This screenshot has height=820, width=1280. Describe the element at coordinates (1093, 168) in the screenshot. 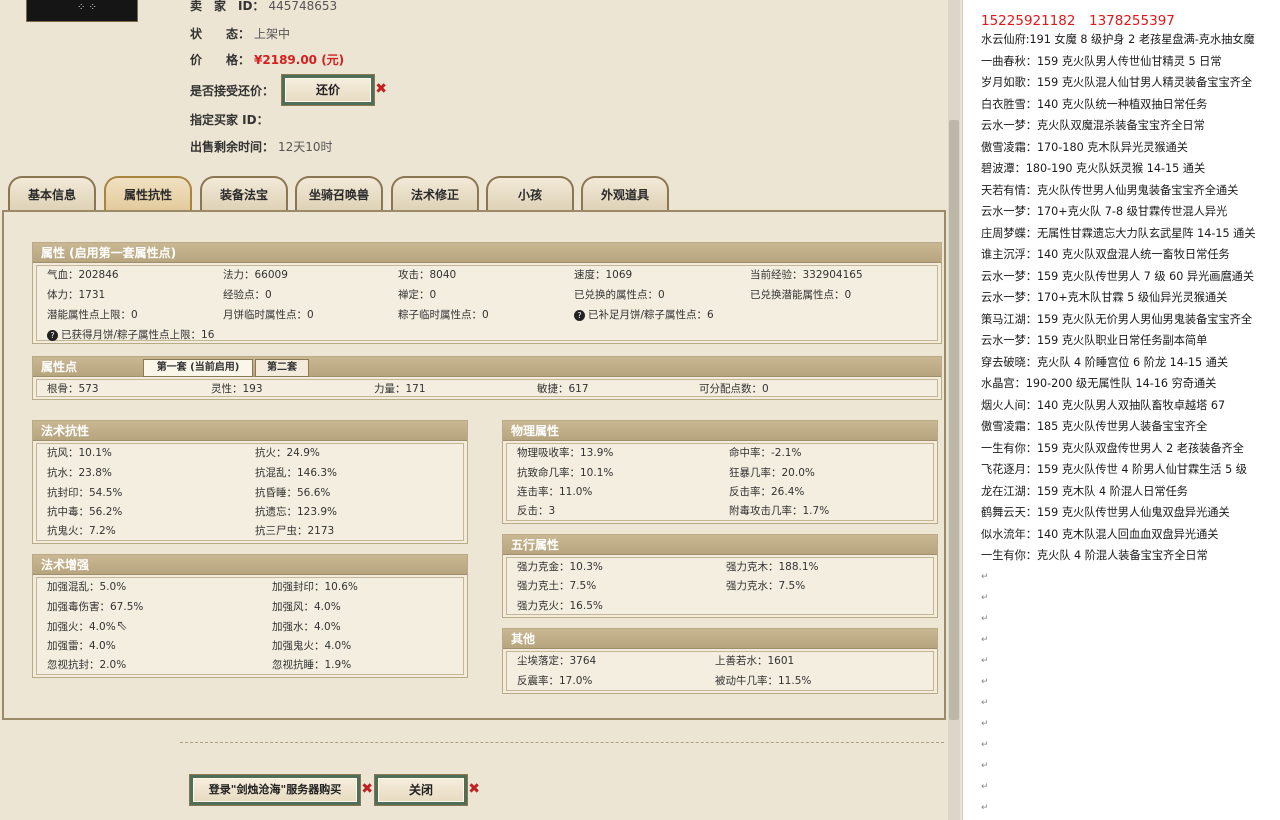

I see `note-line: 碧波潭：180-190 克火队妖灵猴 14-15 通关` at that location.